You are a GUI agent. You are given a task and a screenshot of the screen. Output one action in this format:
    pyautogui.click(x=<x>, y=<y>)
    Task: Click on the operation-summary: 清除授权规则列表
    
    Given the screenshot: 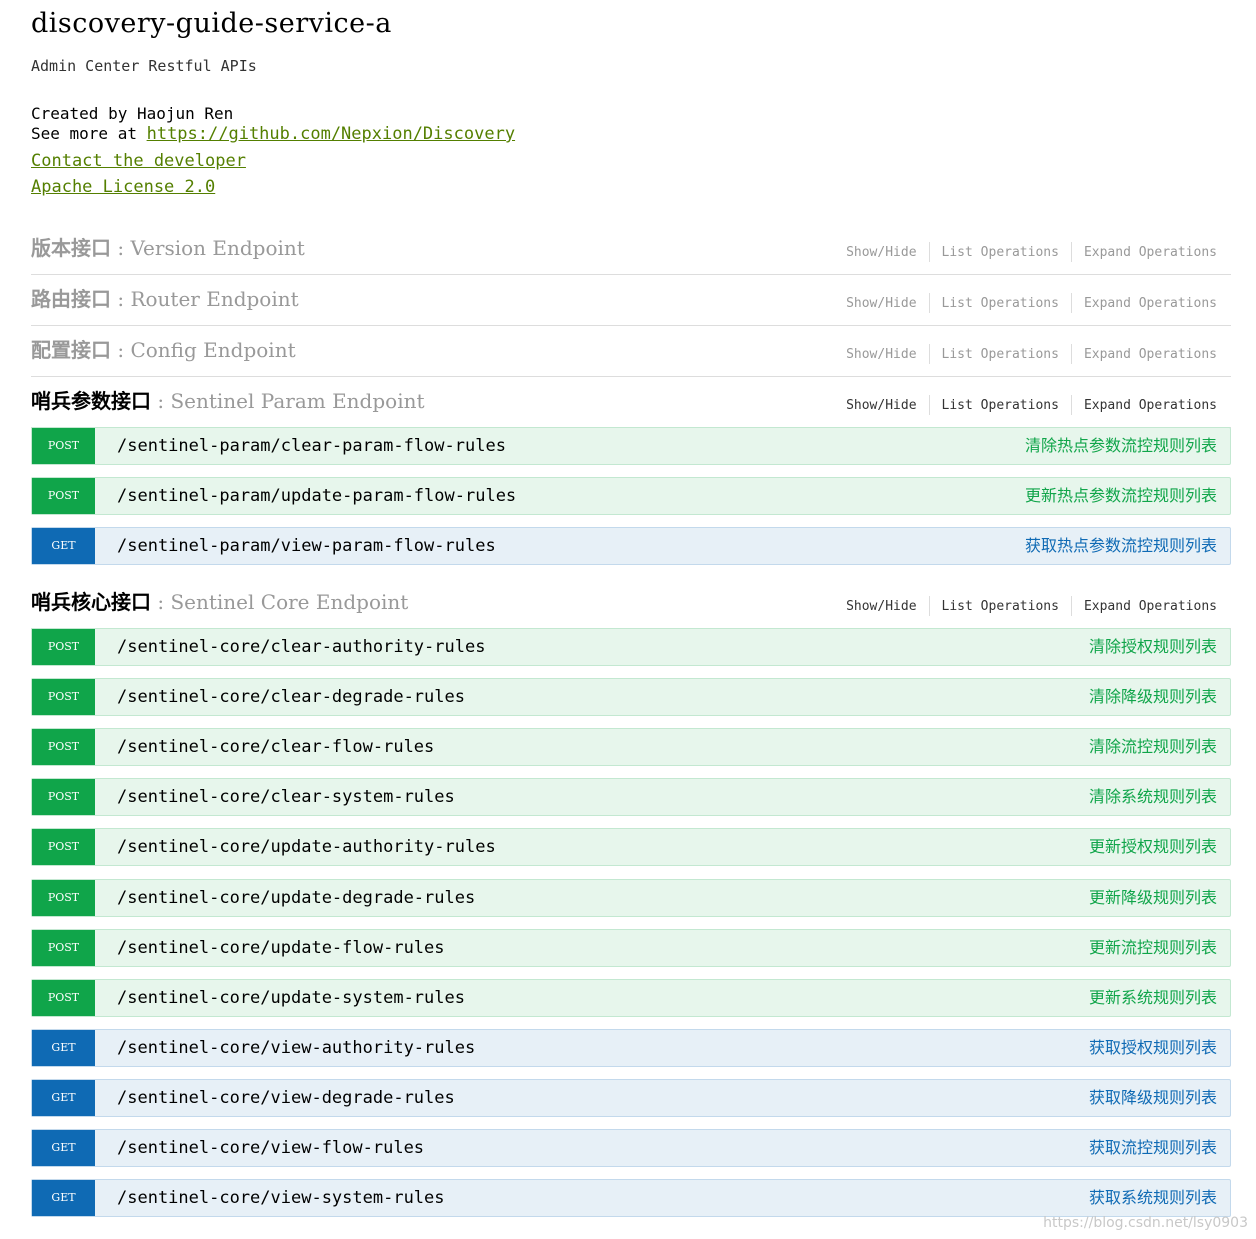 What is the action you would take?
    pyautogui.click(x=1153, y=647)
    